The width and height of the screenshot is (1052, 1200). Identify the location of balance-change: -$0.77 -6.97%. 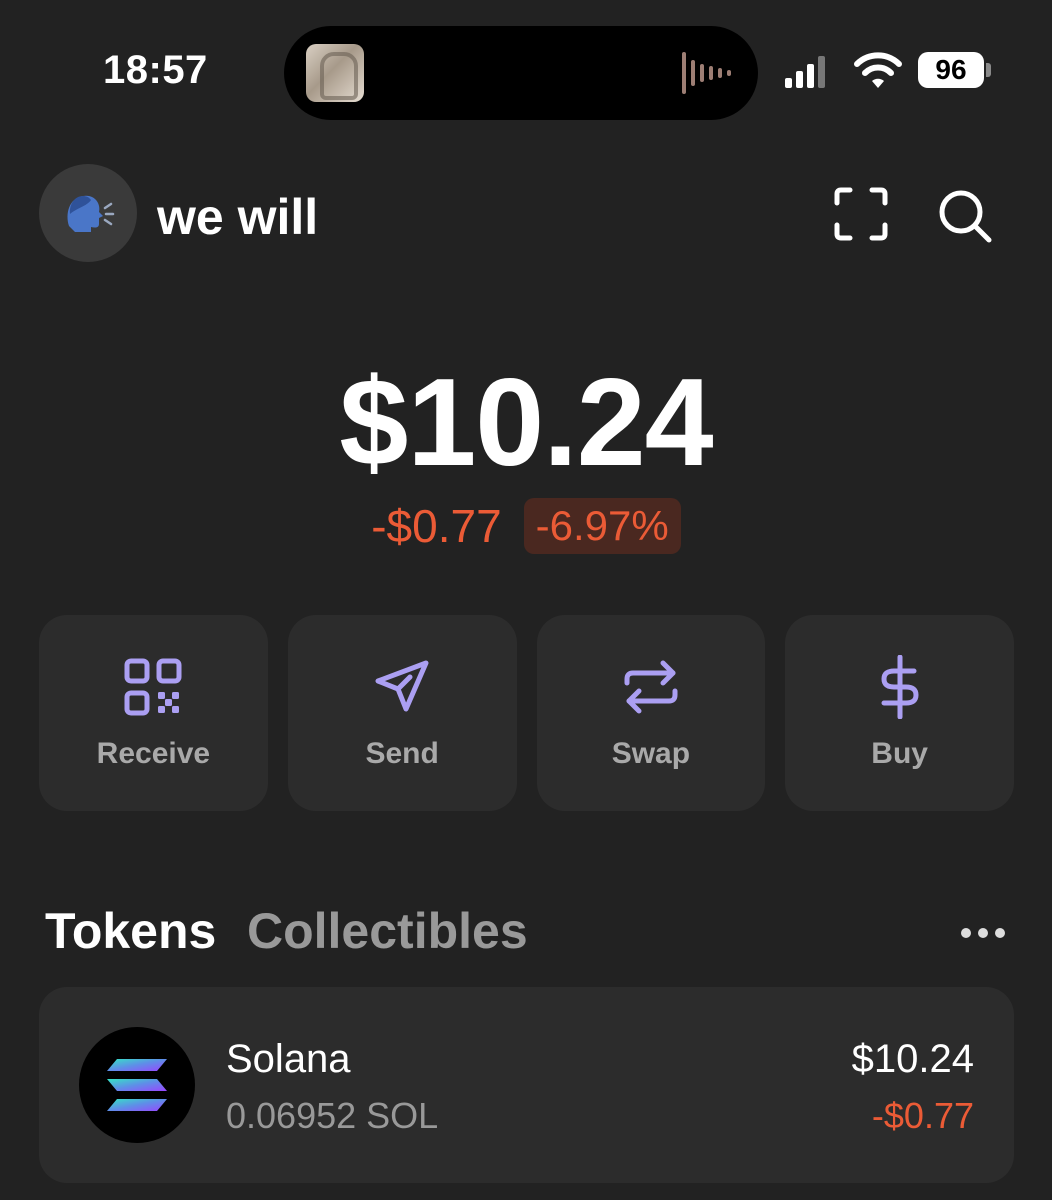
(526, 526).